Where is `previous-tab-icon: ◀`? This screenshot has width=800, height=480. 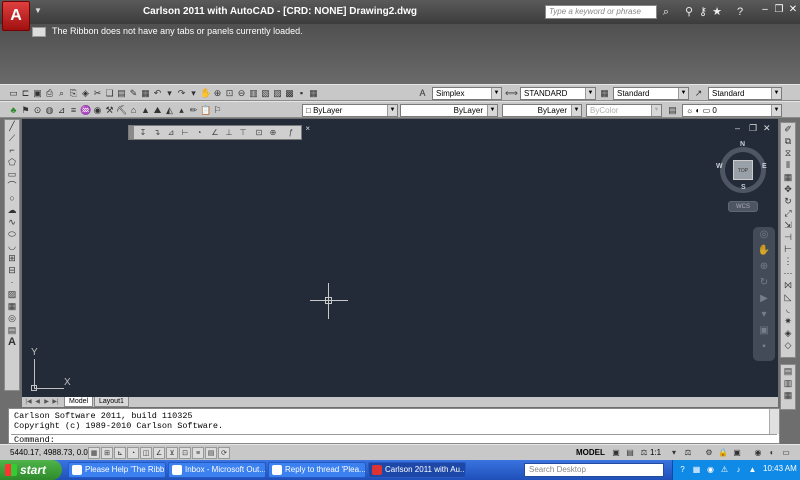 previous-tab-icon: ◀ is located at coordinates (37, 402).